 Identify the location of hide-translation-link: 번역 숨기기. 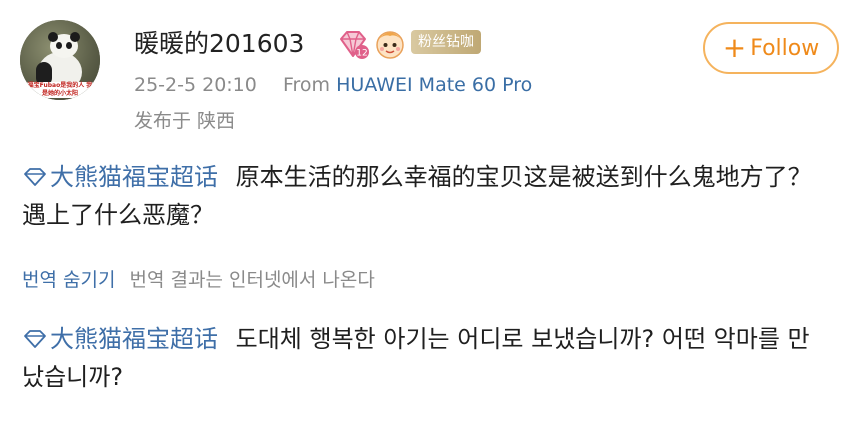
(68, 280).